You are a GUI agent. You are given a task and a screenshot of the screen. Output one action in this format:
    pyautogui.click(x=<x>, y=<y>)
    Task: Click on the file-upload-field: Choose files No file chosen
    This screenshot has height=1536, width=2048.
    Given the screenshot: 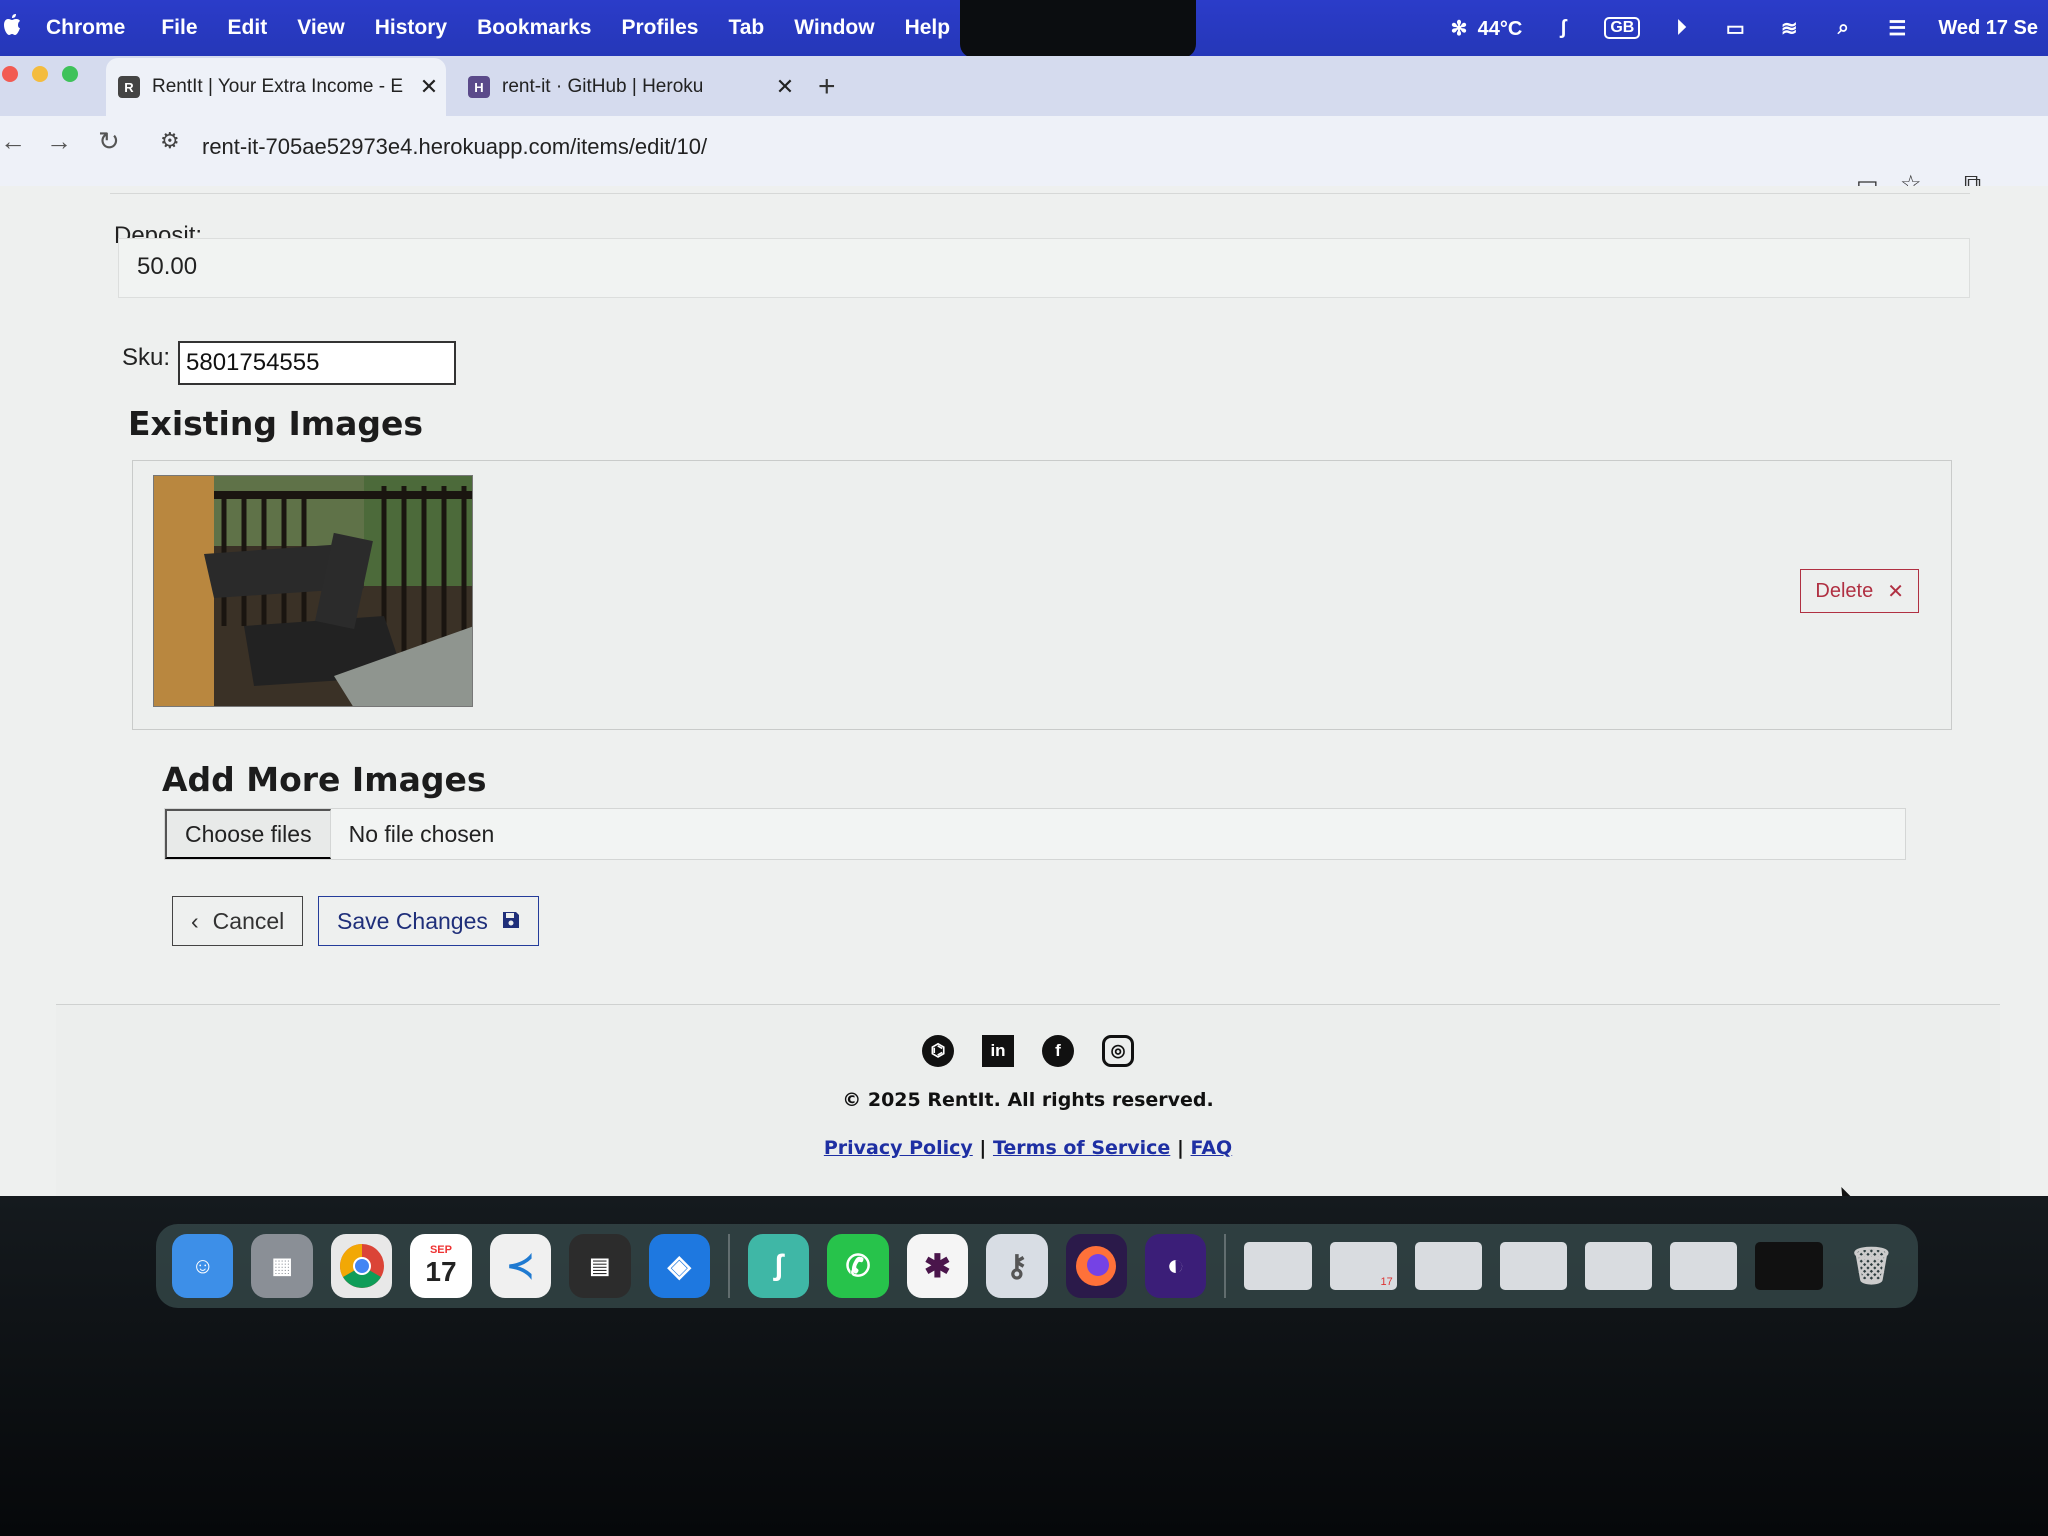 What is the action you would take?
    pyautogui.click(x=1035, y=834)
    